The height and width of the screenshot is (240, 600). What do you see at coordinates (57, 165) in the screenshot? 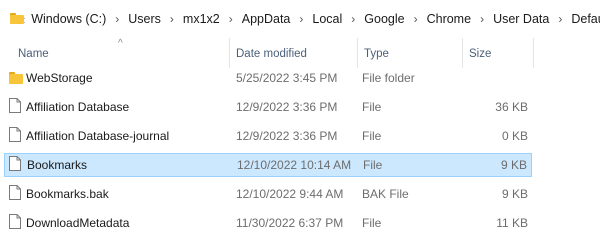
I see `file-name: Bookmarks` at bounding box center [57, 165].